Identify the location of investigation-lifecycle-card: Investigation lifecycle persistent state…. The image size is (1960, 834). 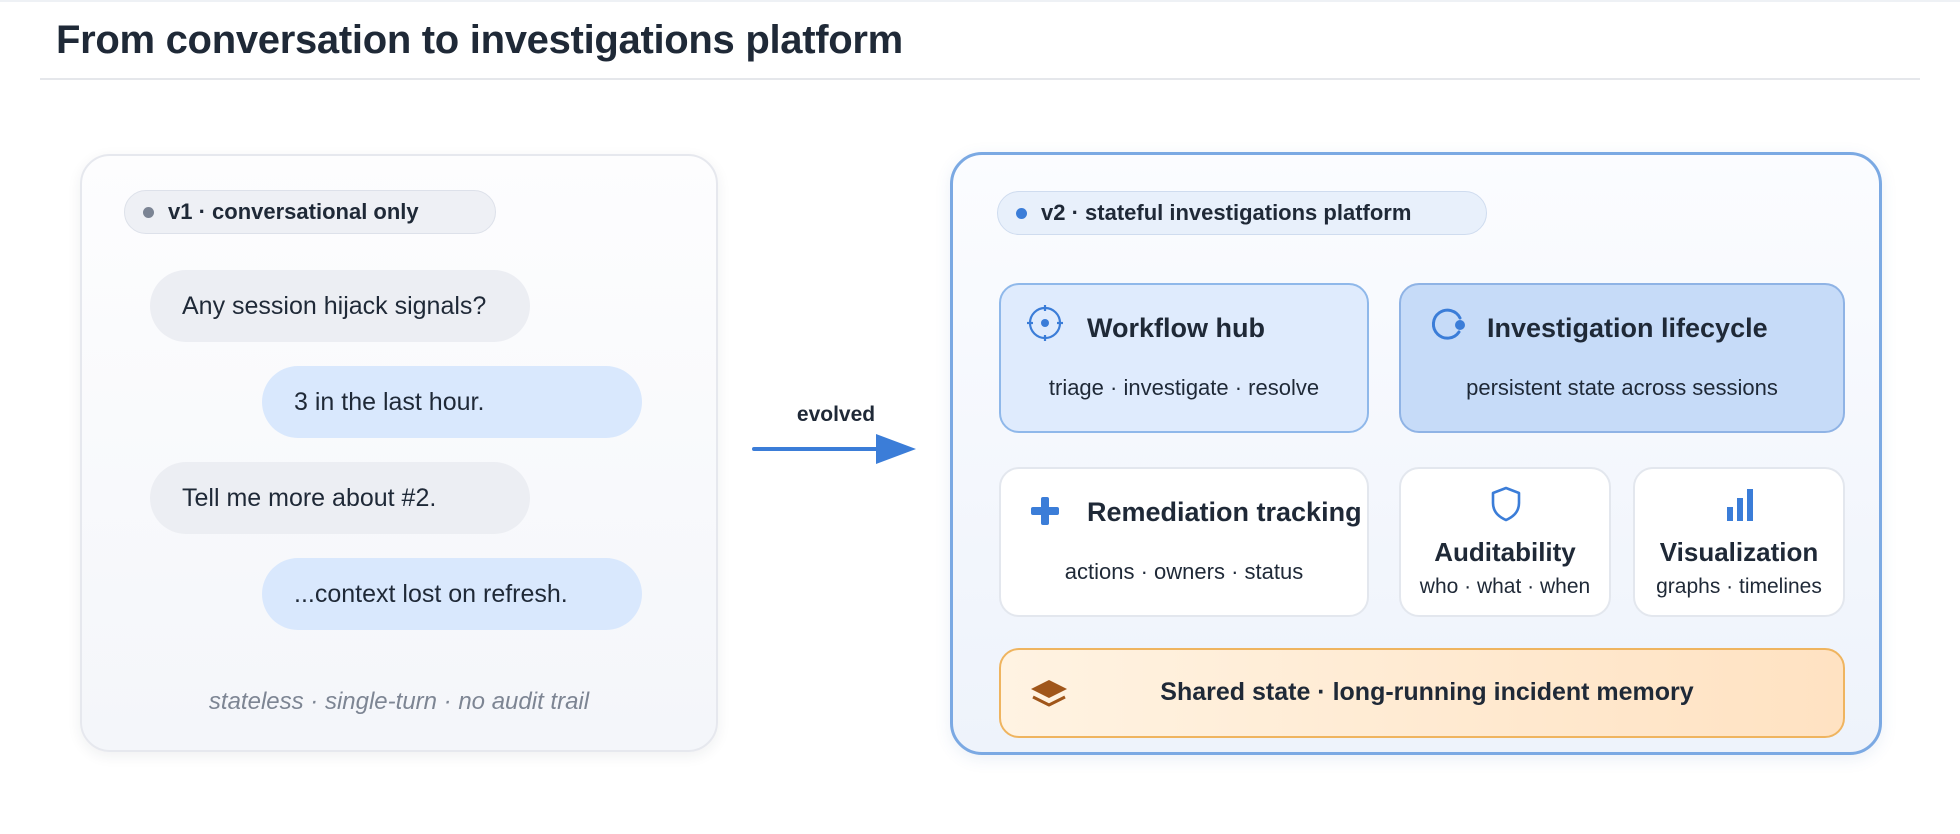
(1622, 358).